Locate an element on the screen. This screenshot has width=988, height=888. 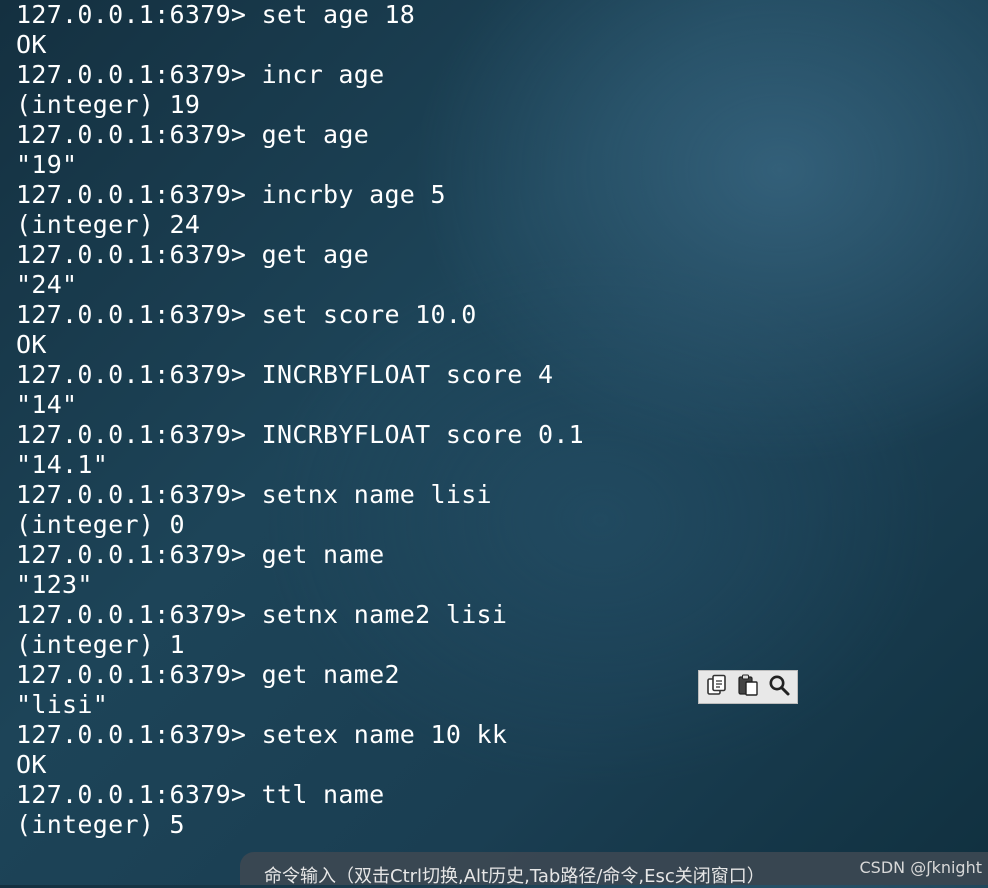
command-text: set score 10.0 is located at coordinates (369, 314).